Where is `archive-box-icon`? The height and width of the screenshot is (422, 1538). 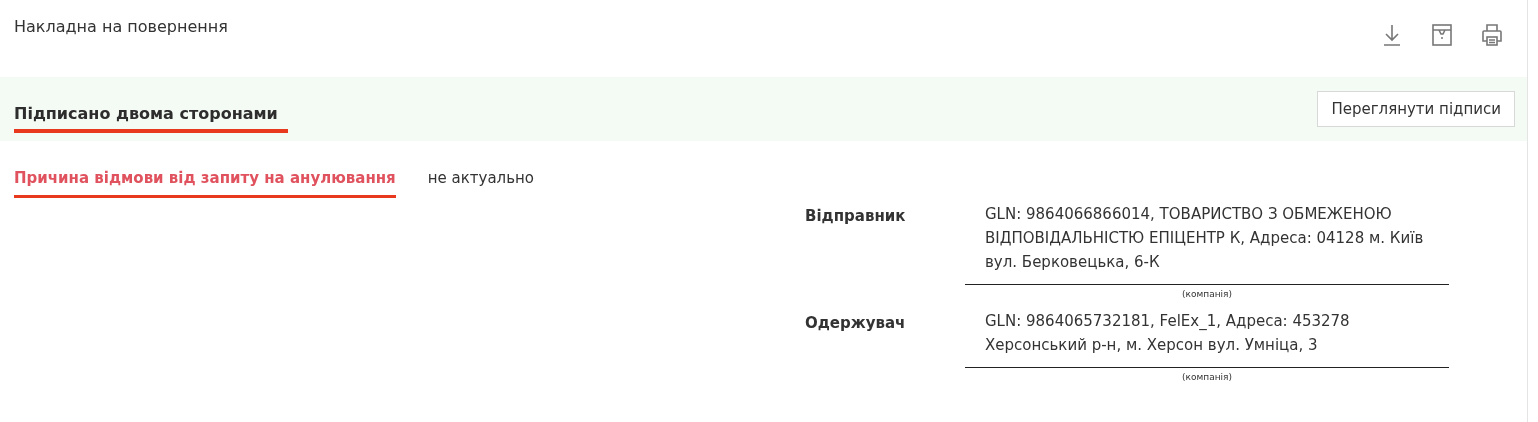 archive-box-icon is located at coordinates (1442, 35).